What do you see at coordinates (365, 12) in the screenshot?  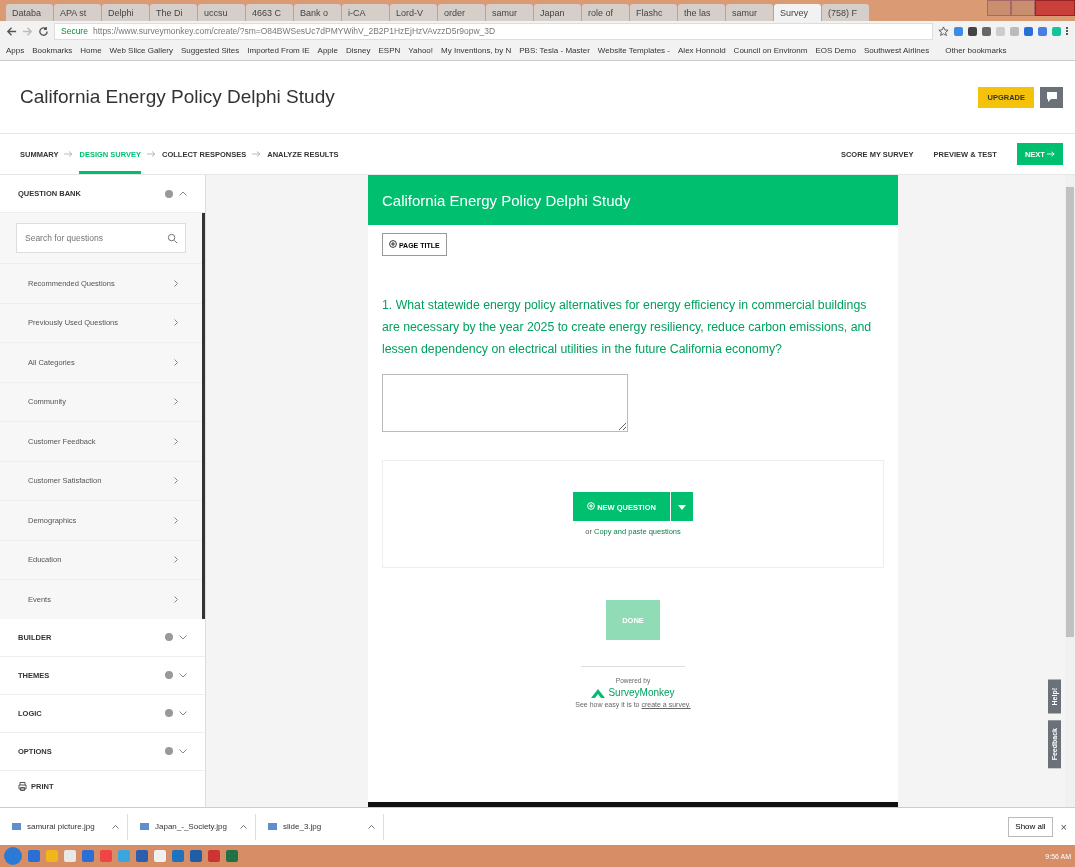 I see `browser-tab: i-CA` at bounding box center [365, 12].